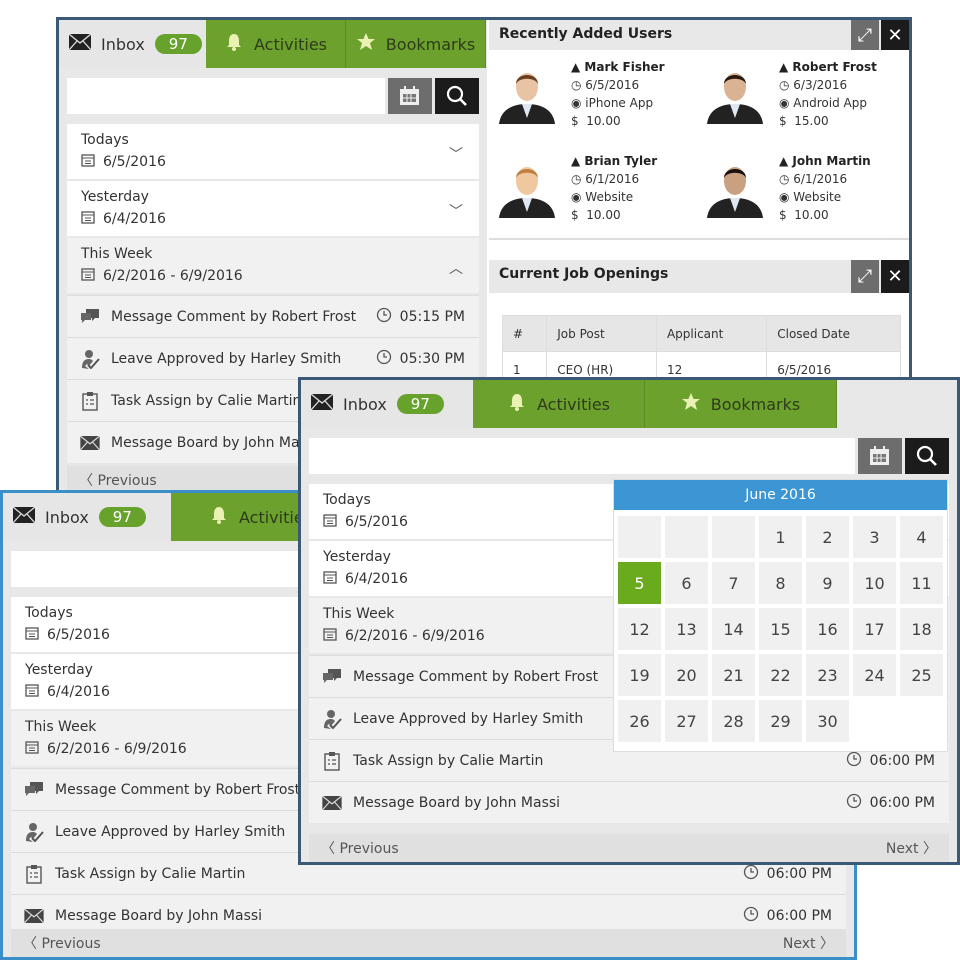 The image size is (960, 960). What do you see at coordinates (827, 583) in the screenshot?
I see `calendar-day: 9` at bounding box center [827, 583].